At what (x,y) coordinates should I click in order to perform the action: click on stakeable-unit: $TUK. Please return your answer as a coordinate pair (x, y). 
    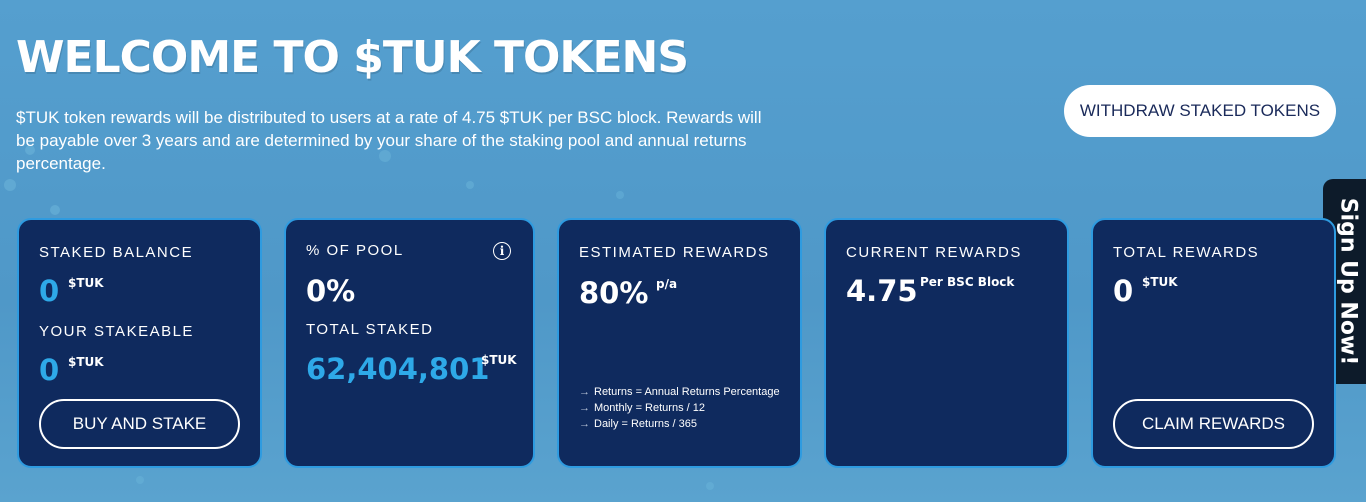
    Looking at the image, I should click on (86, 362).